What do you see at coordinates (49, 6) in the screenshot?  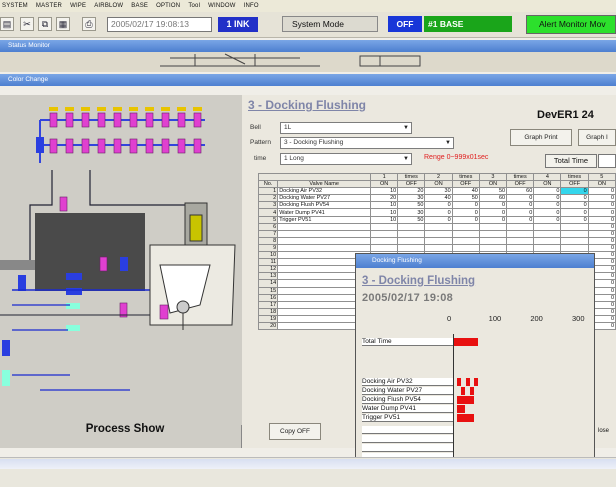 I see `menu-master: MASTER` at bounding box center [49, 6].